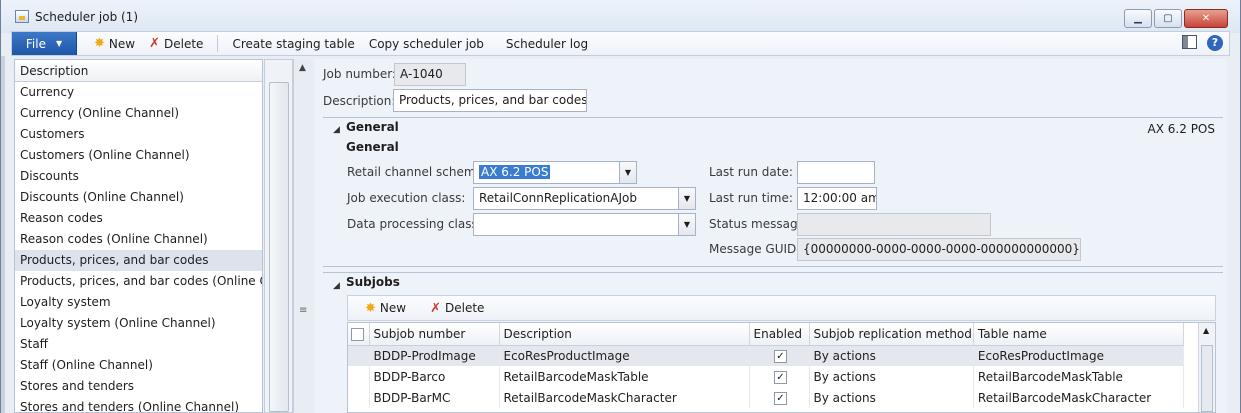 The height and width of the screenshot is (413, 1241). What do you see at coordinates (303, 310) in the screenshot?
I see `splitter-grip-icon: ≡` at bounding box center [303, 310].